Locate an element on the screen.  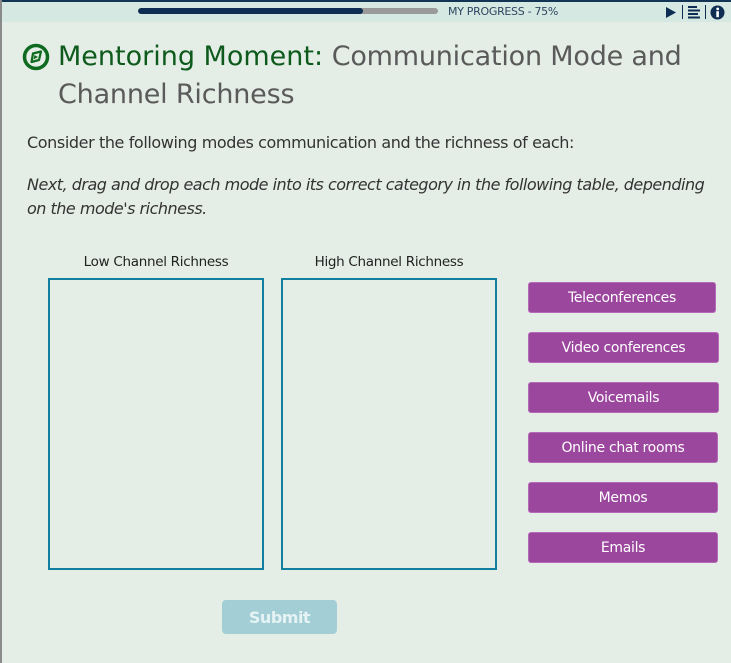
menu-button is located at coordinates (694, 12).